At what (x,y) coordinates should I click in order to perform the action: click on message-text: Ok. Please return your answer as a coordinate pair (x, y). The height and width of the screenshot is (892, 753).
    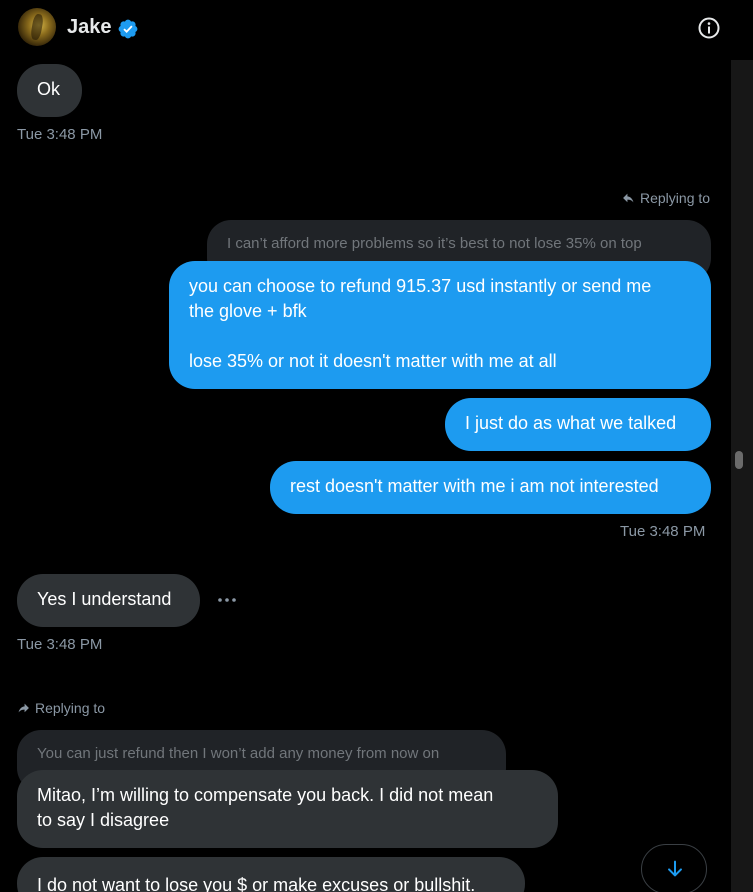
    Looking at the image, I should click on (49, 89).